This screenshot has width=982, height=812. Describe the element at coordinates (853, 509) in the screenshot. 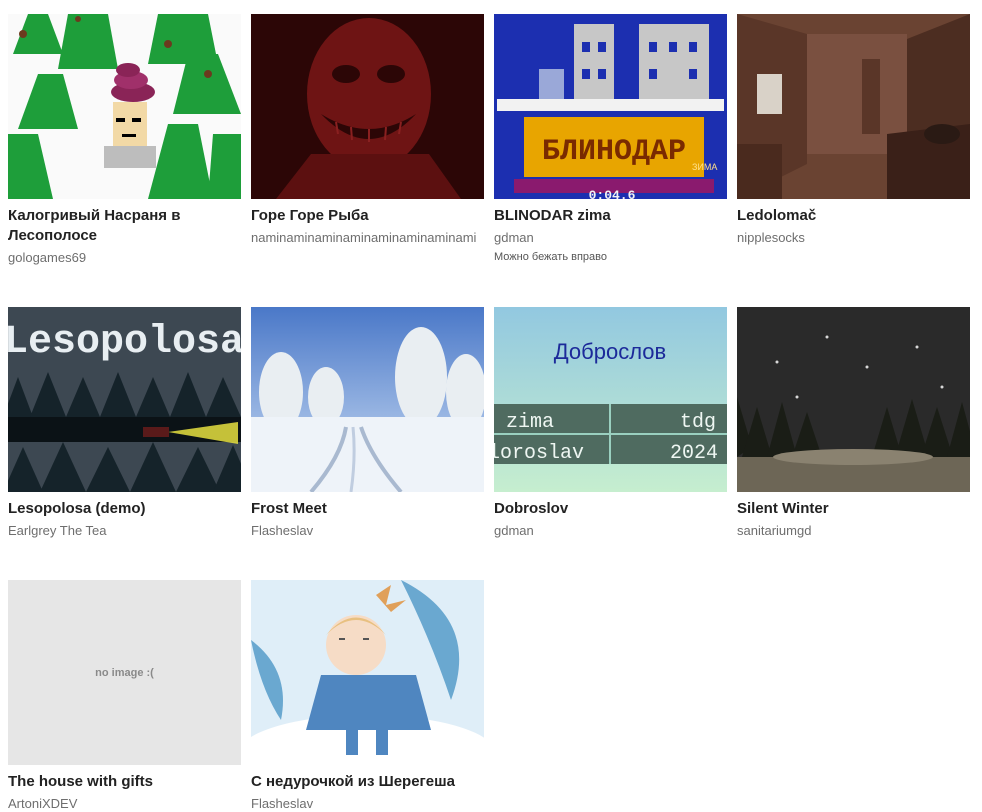

I see `game-title: Silent Winter` at that location.